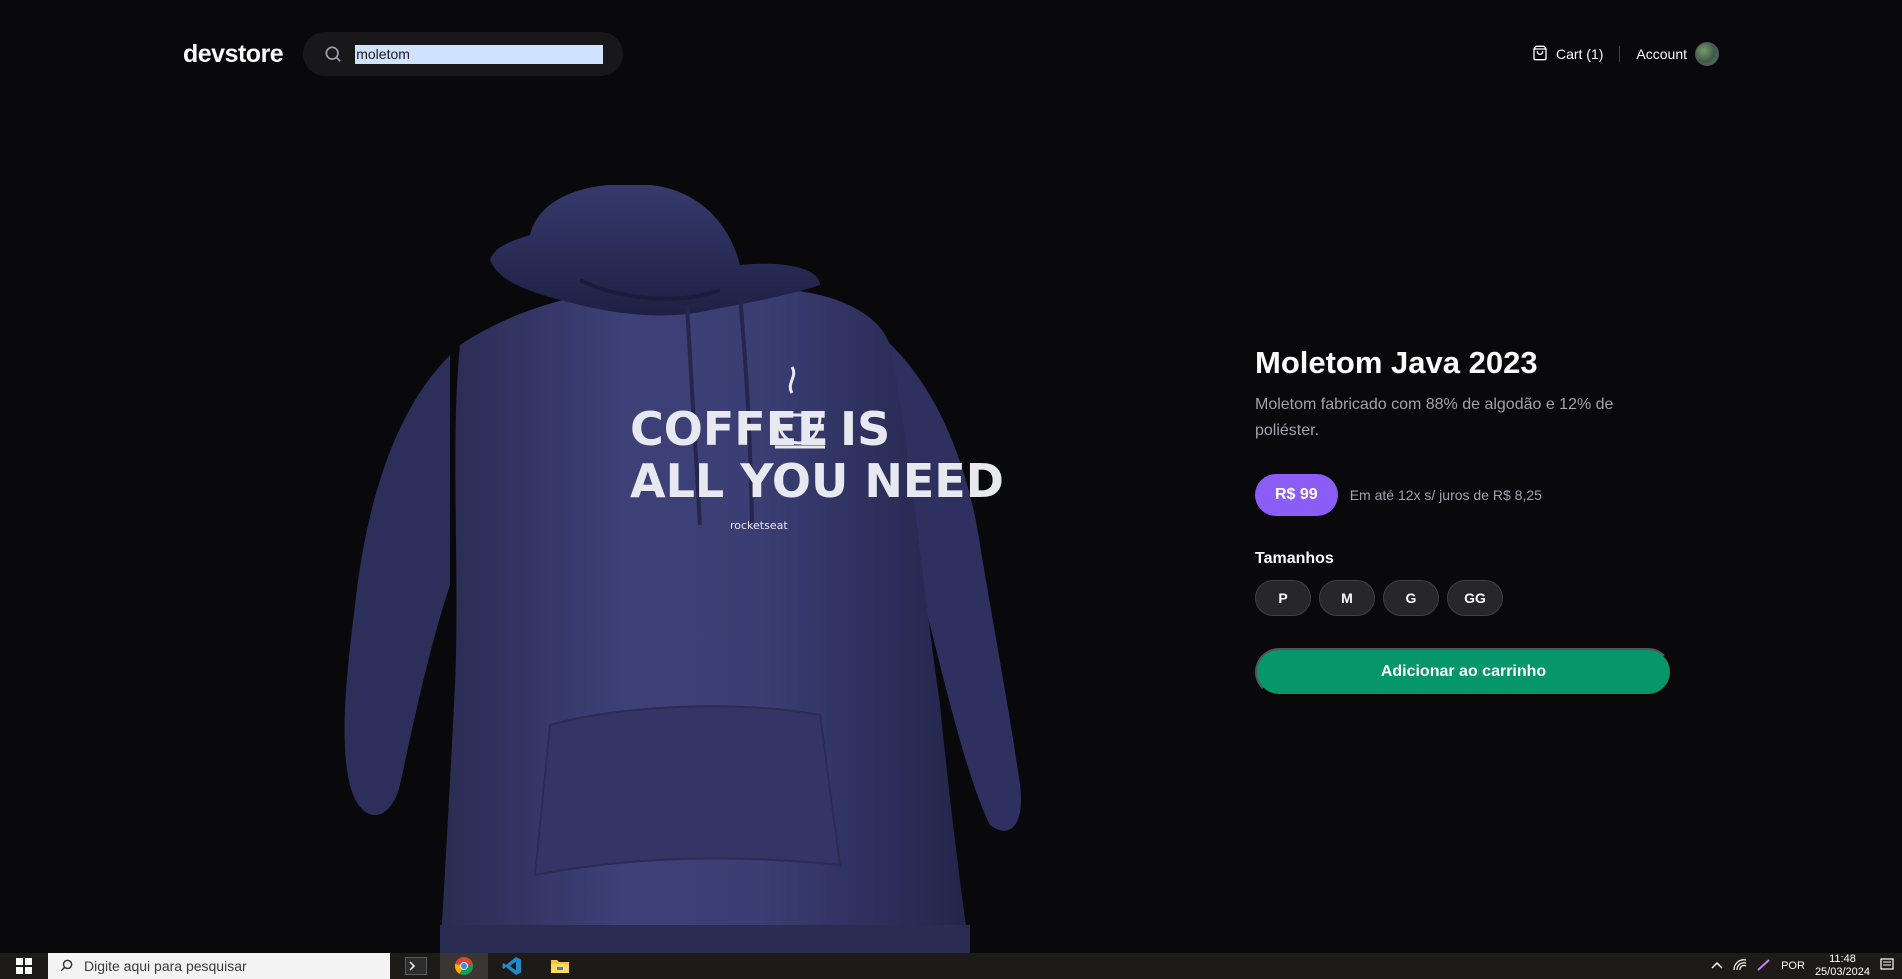  What do you see at coordinates (479, 54) in the screenshot?
I see `search-input: moletom` at bounding box center [479, 54].